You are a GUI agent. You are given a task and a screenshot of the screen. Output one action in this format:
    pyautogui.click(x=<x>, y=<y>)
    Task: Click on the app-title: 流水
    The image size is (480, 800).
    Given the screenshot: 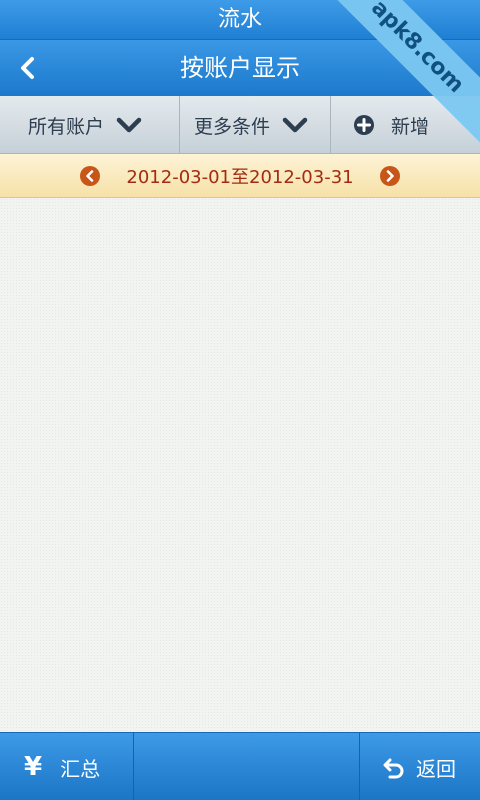 What is the action you would take?
    pyautogui.click(x=239, y=19)
    